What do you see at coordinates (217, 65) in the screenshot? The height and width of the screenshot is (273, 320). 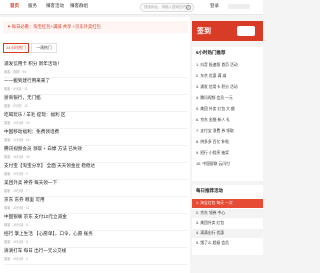 I see `hot-item: 1. 抖音 极速版 首页 活动` at bounding box center [217, 65].